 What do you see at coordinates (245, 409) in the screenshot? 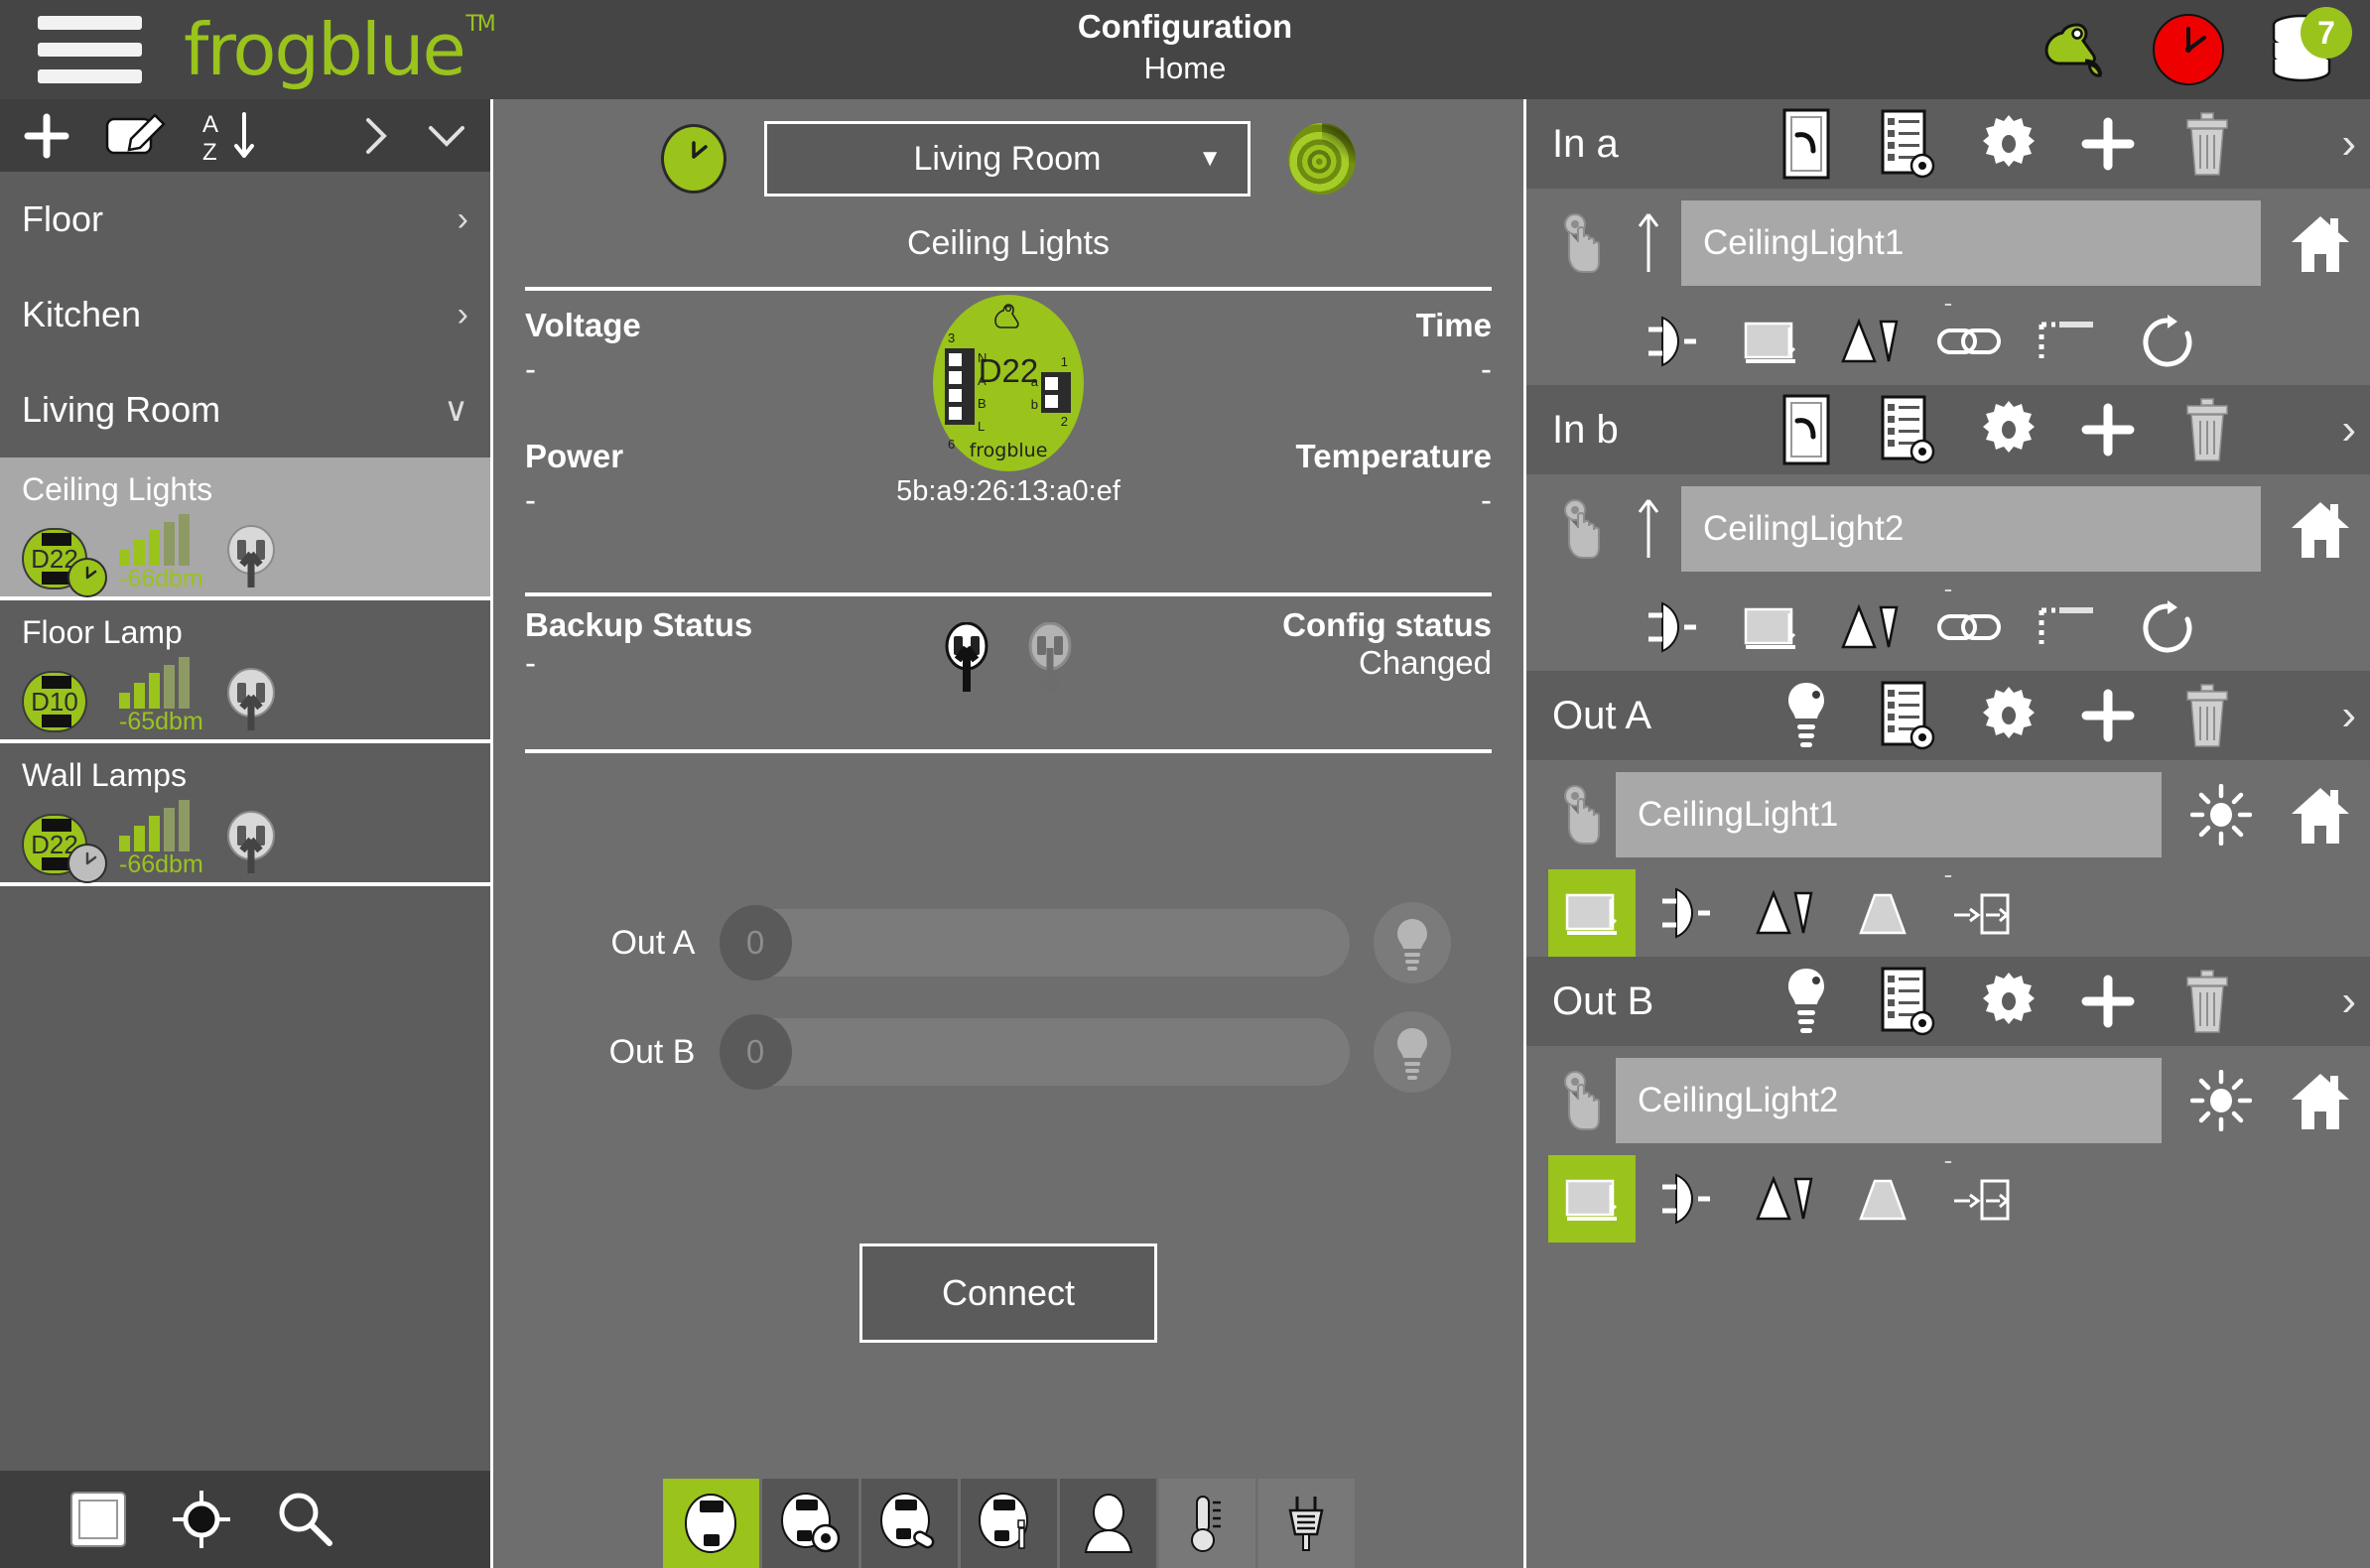
I see `sidebar-category-living-room: Living Room ∨` at bounding box center [245, 409].